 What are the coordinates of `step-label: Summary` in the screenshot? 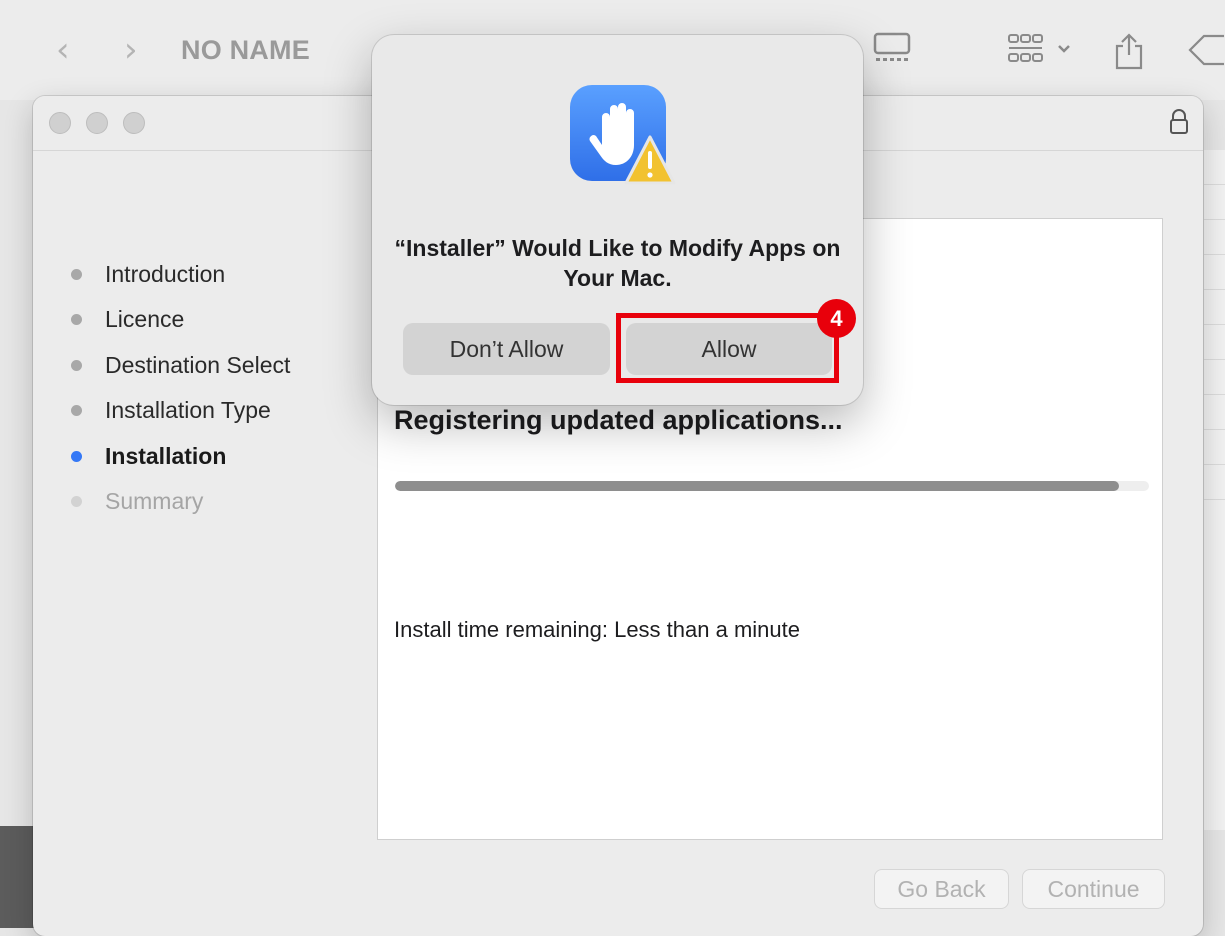 It's located at (154, 500).